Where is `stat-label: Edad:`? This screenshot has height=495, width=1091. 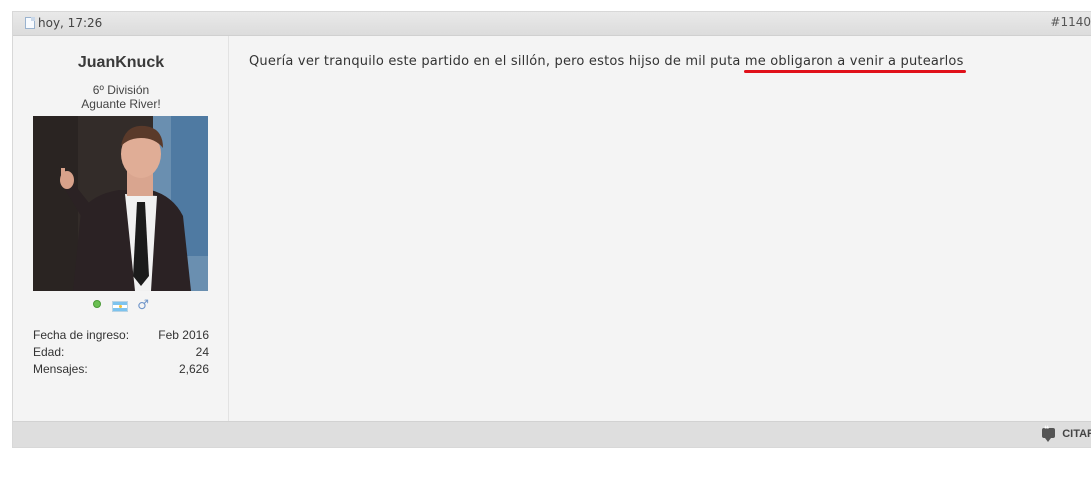 stat-label: Edad: is located at coordinates (49, 352).